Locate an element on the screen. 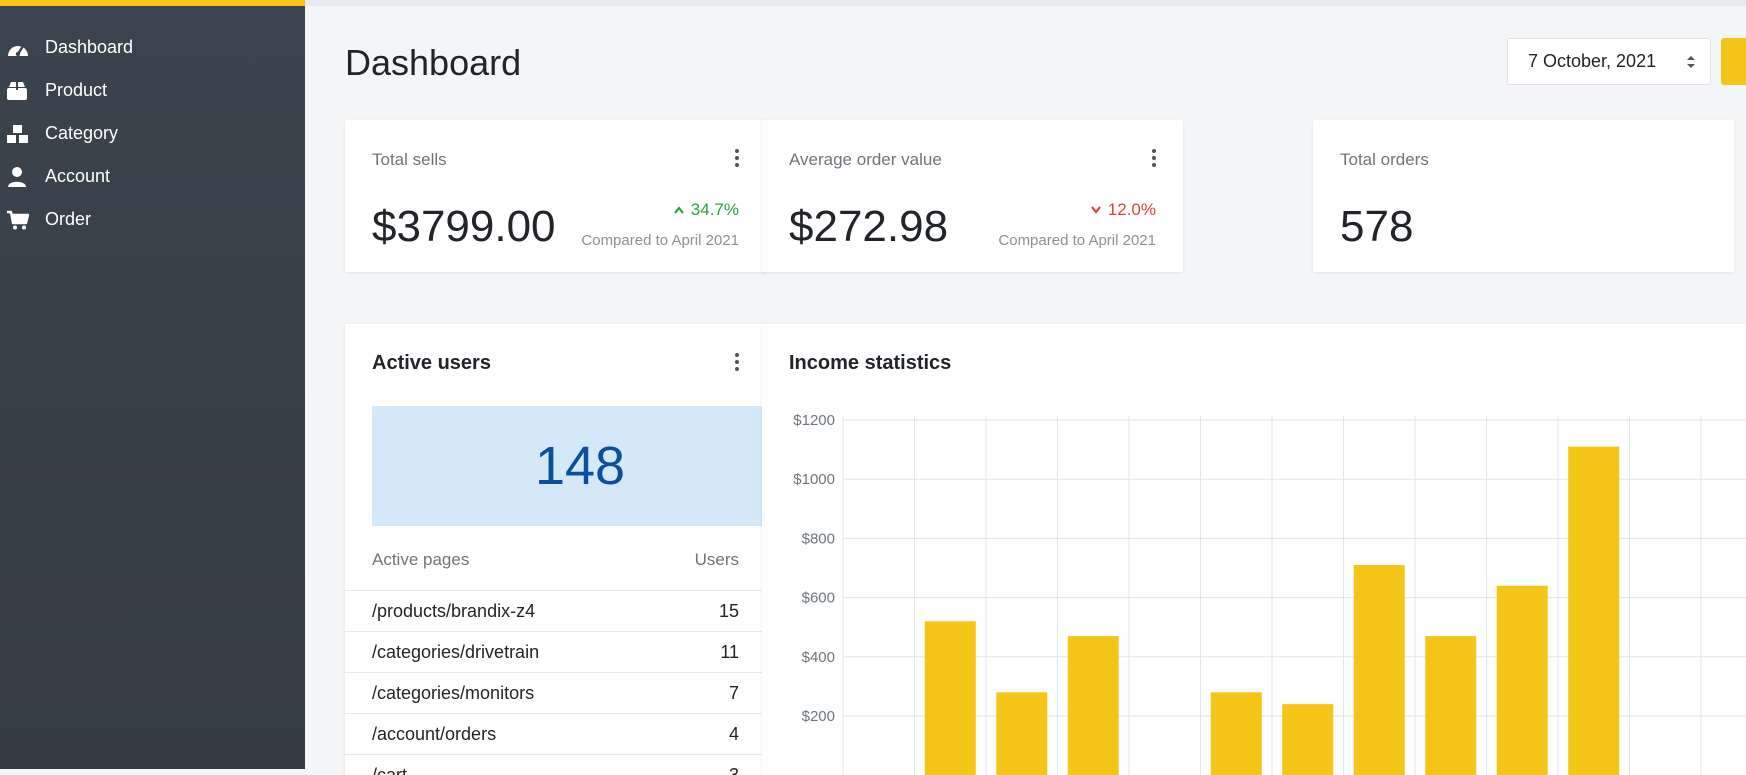 This screenshot has height=775, width=1746. page-path: /account/orders is located at coordinates (434, 734).